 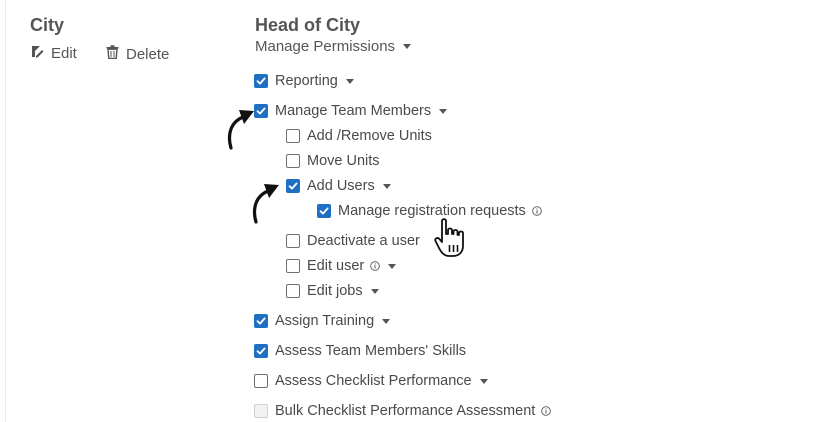 I want to click on permission-row-assign-training: Assign Training, so click(x=322, y=321).